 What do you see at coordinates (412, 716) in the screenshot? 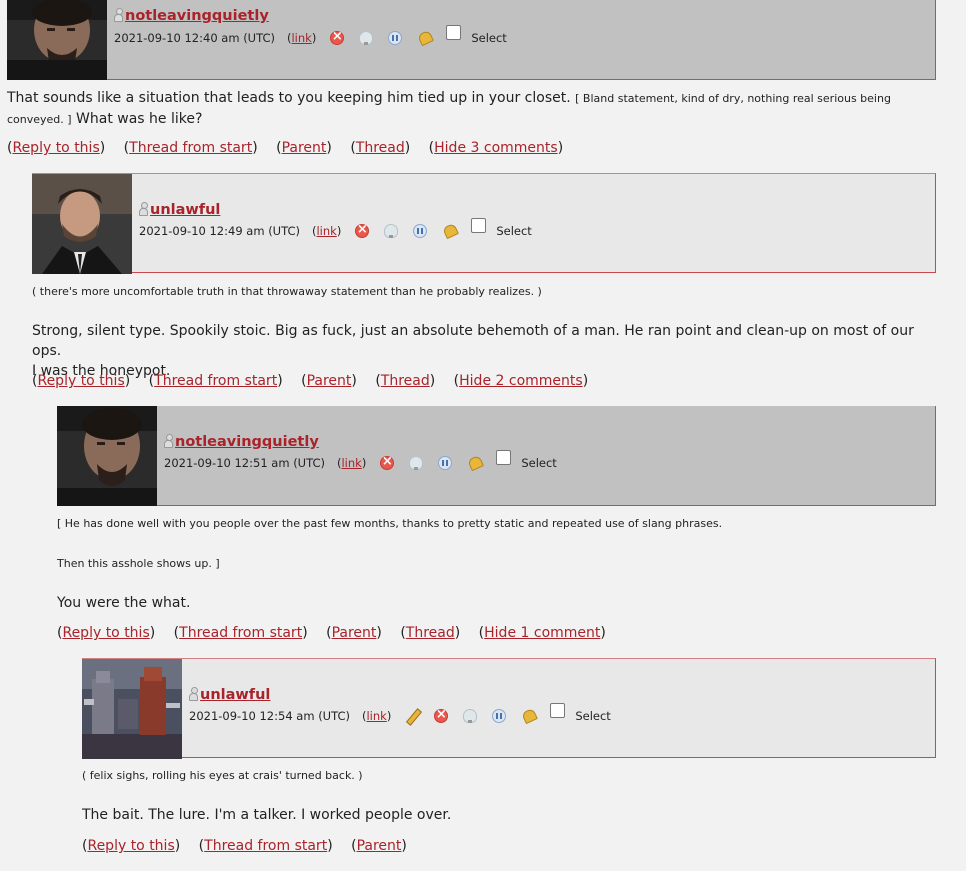
I see `edit-icon` at bounding box center [412, 716].